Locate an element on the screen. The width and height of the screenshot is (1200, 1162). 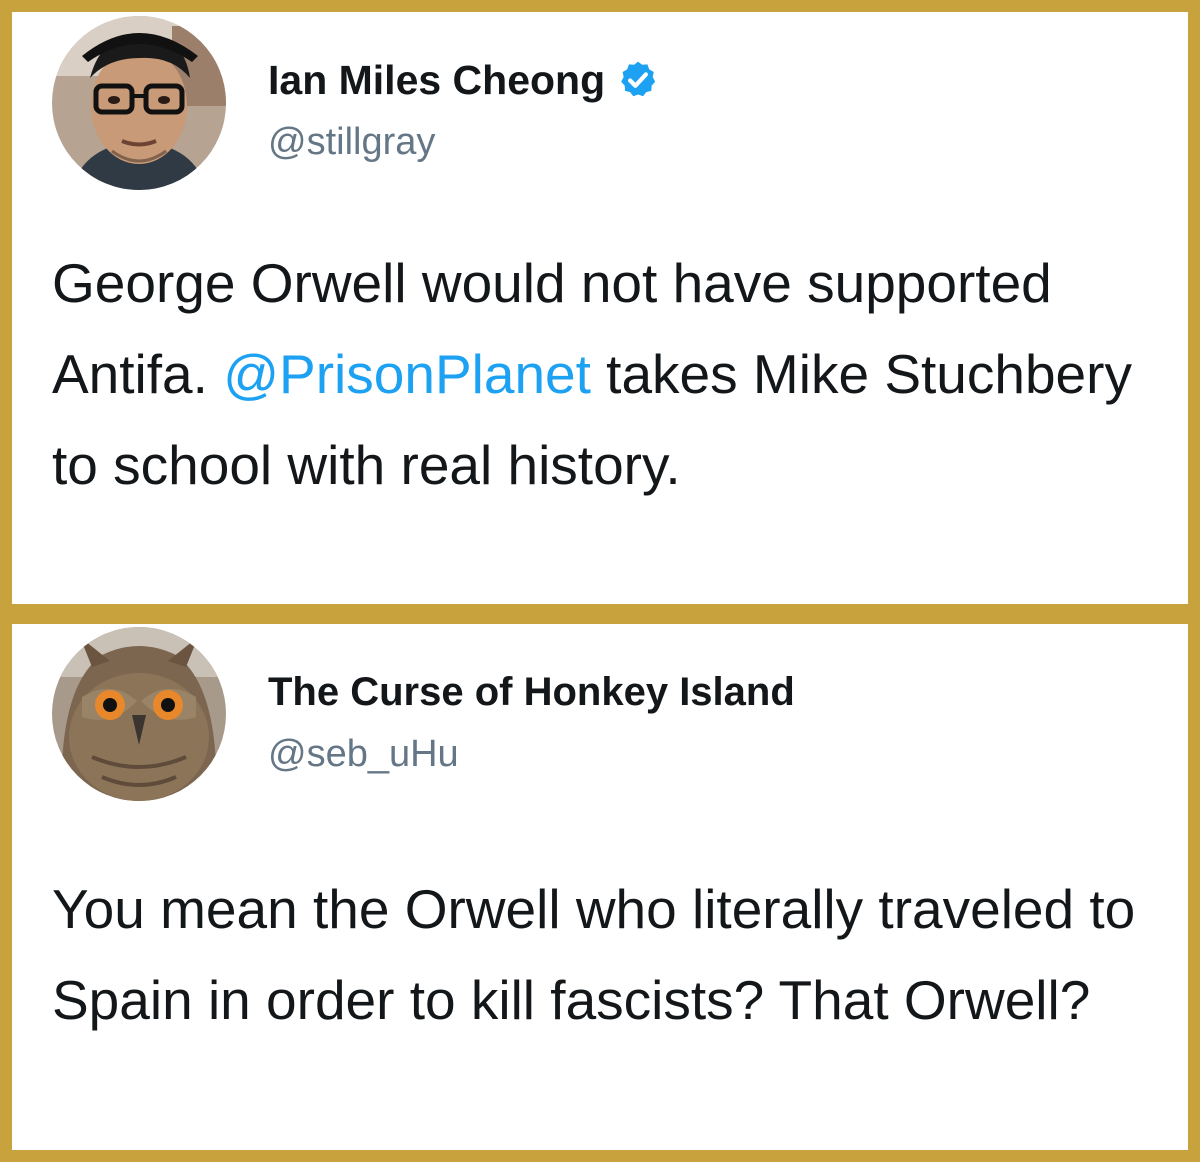
author-name-line: The Curse of Honkey Island is located at coordinates (531, 692).